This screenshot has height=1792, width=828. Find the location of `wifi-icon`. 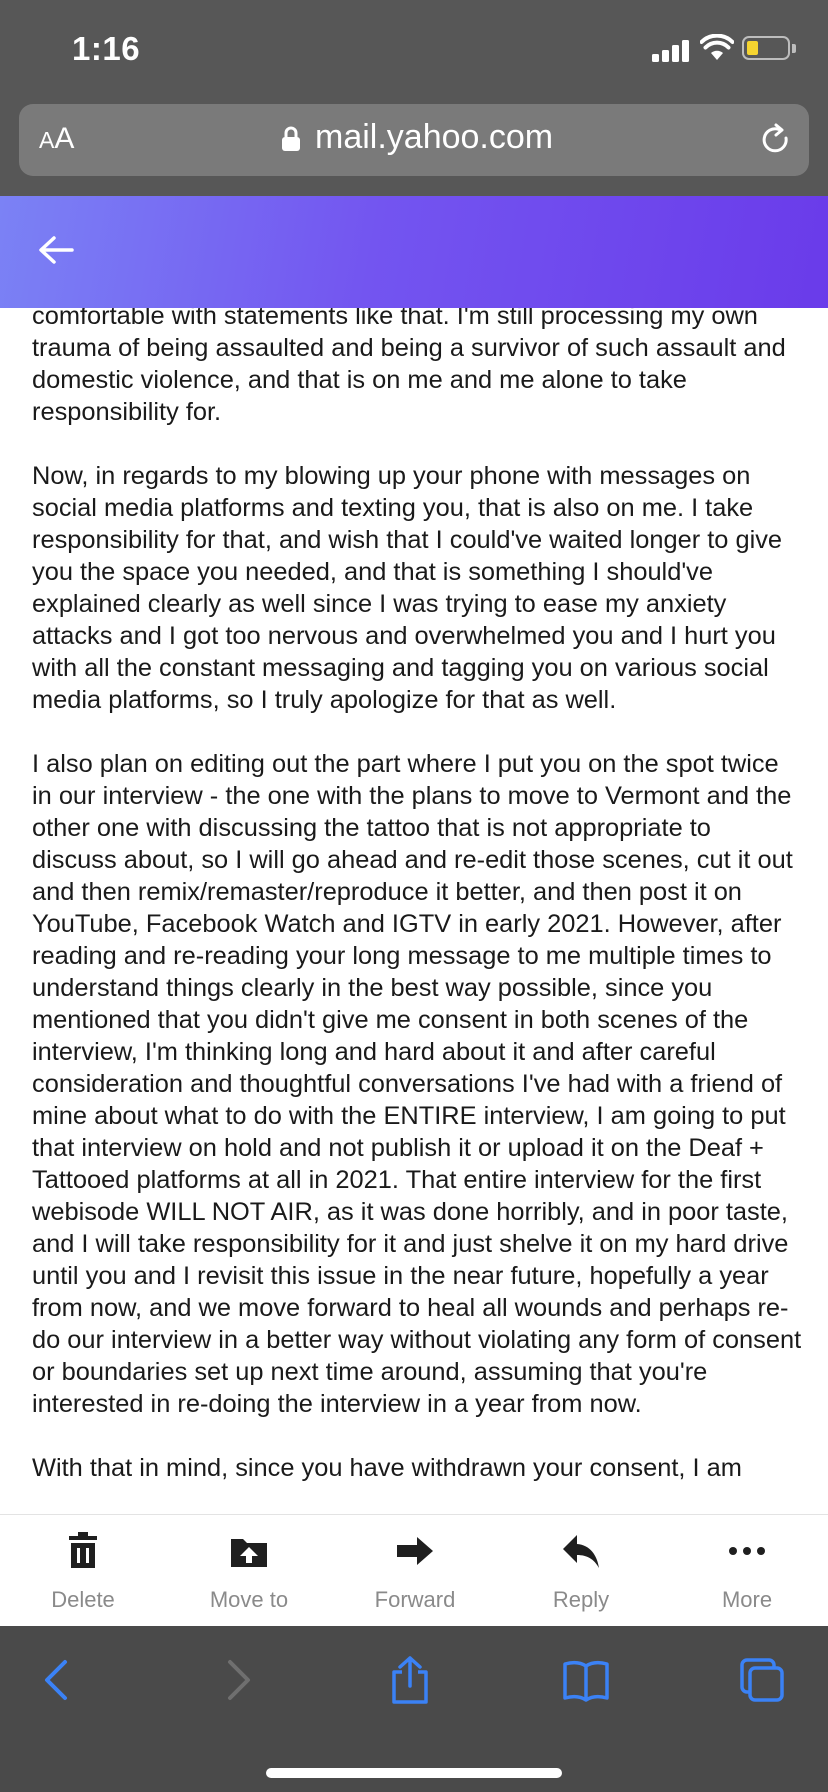

wifi-icon is located at coordinates (717, 47).